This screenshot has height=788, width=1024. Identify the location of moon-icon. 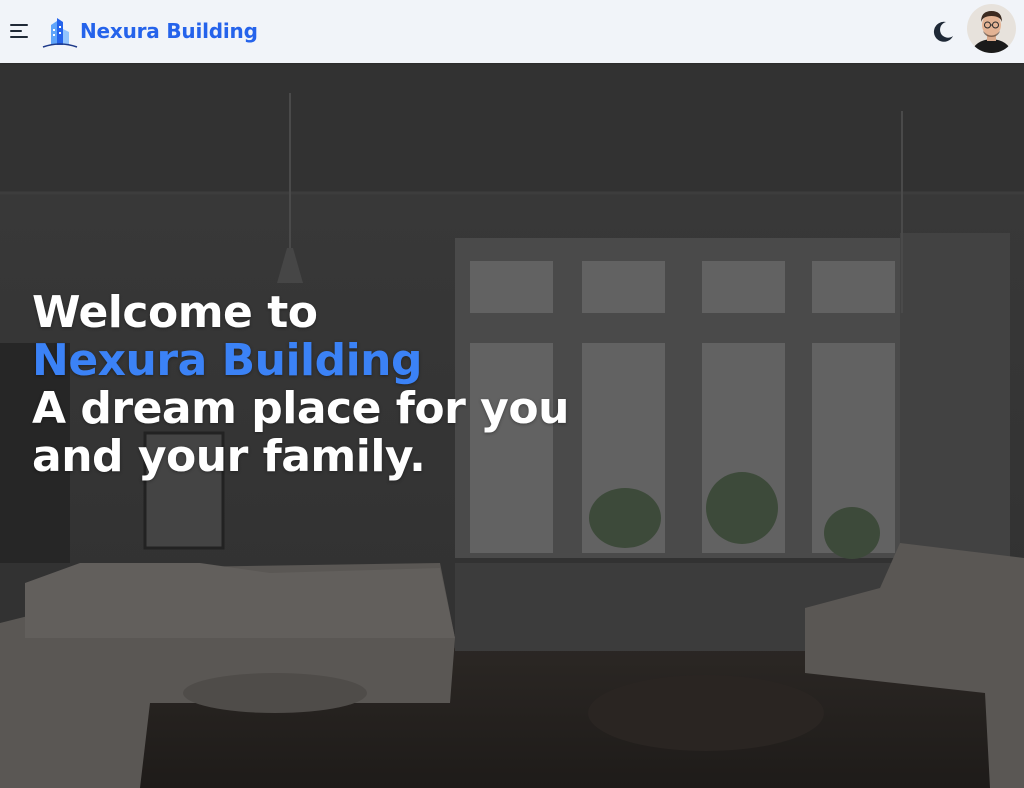
(943, 32).